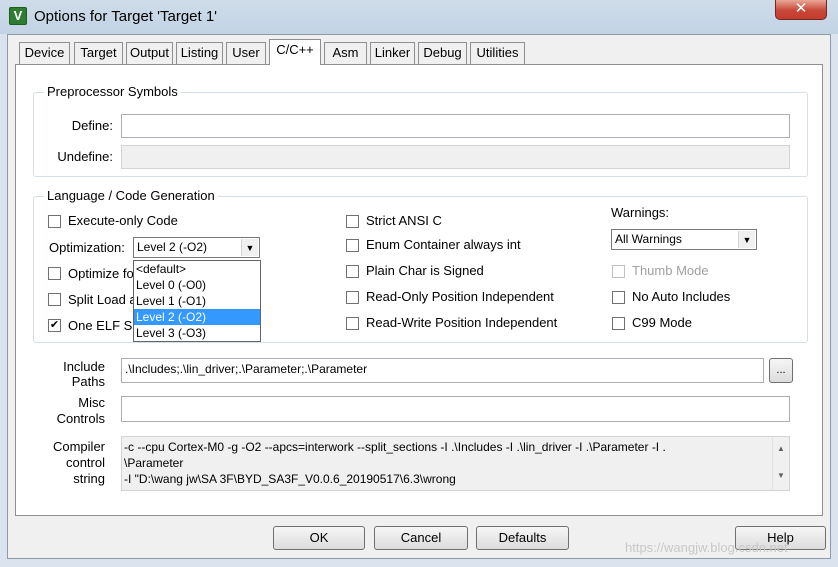  Describe the element at coordinates (197, 333) in the screenshot. I see `optimization-option: Level 3 (-O3)` at that location.